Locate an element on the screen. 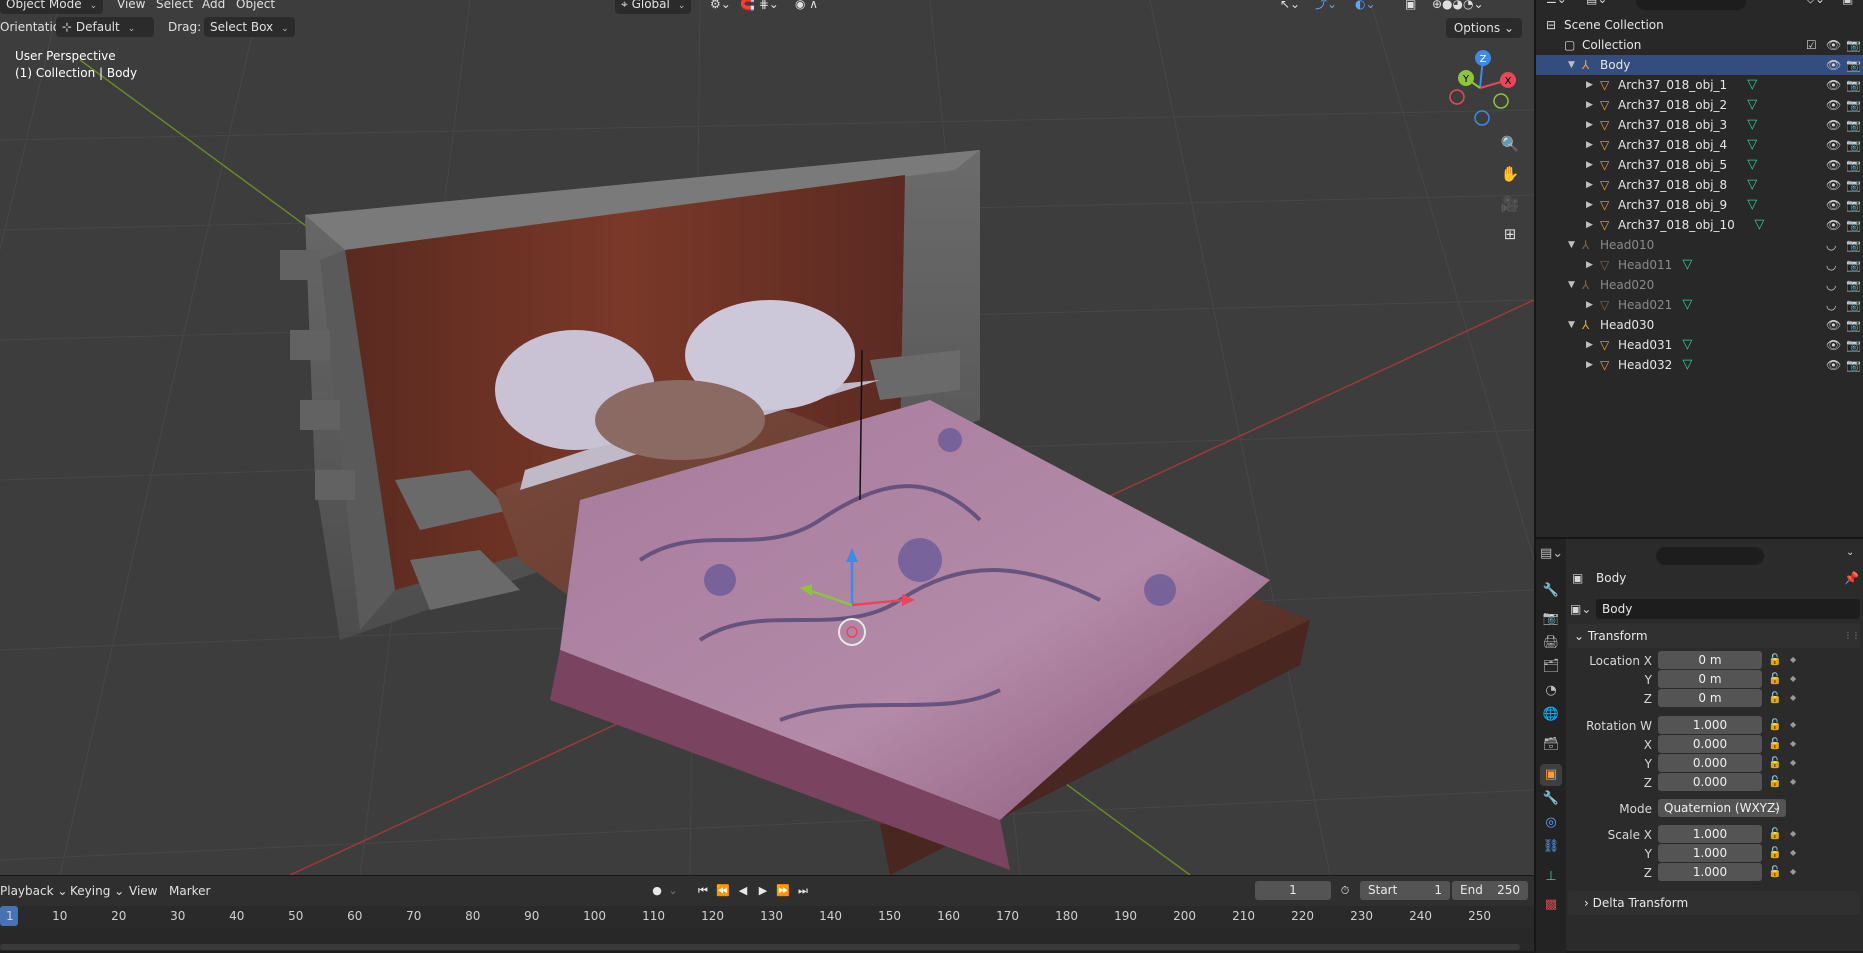 This screenshot has width=1863, height=953. next-keyframe-icon: ⏩ is located at coordinates (783, 890).